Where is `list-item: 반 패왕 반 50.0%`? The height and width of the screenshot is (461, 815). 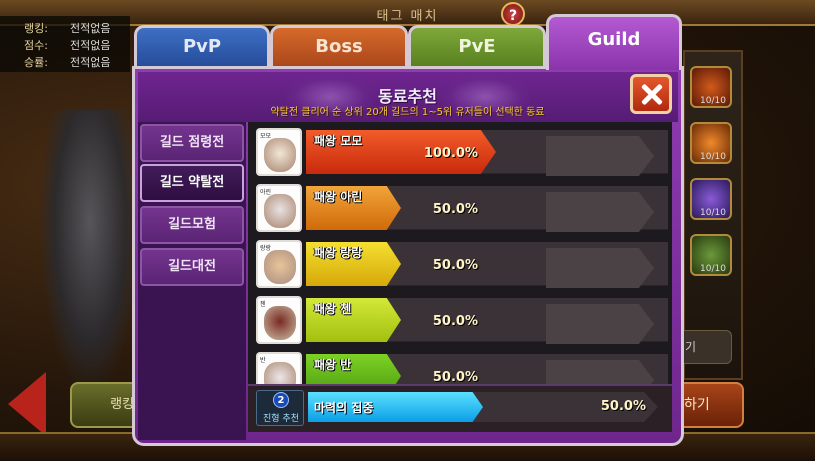 list-item: 반 패왕 반 50.0% is located at coordinates (461, 367).